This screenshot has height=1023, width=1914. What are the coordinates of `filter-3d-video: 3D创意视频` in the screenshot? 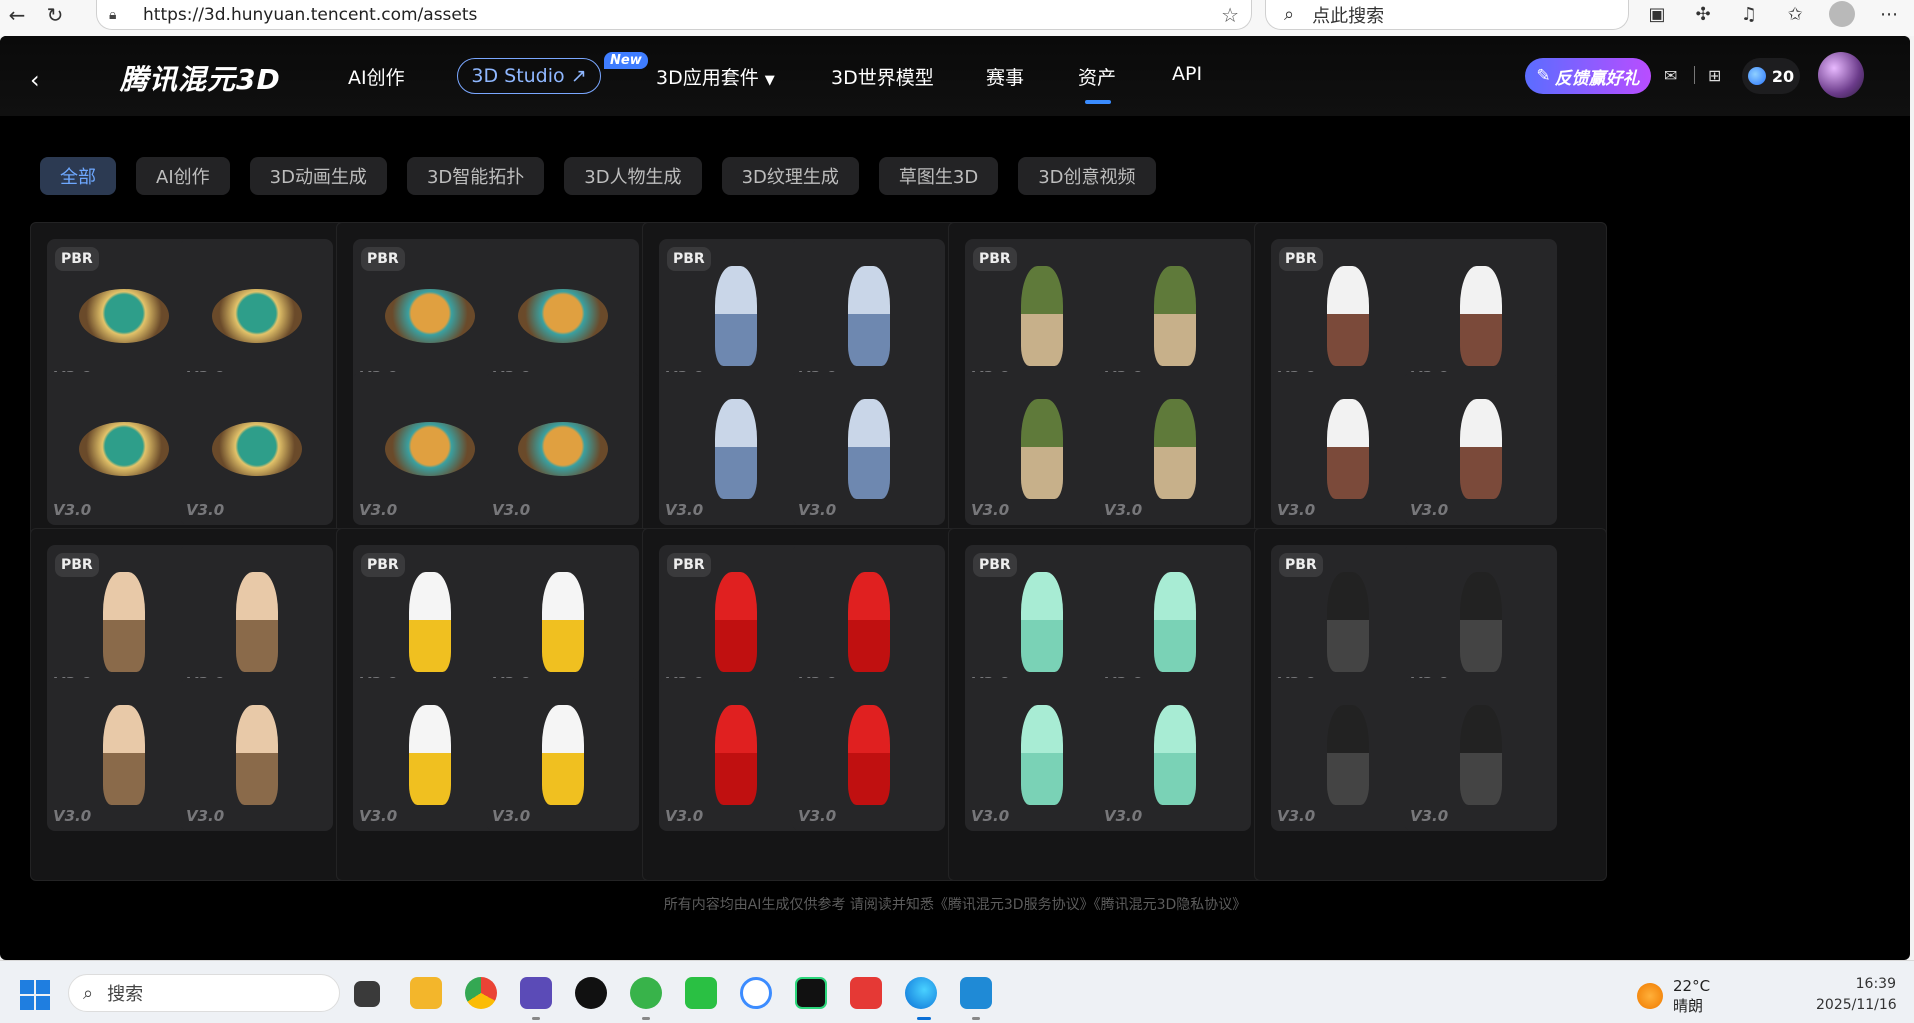 It's located at (1087, 176).